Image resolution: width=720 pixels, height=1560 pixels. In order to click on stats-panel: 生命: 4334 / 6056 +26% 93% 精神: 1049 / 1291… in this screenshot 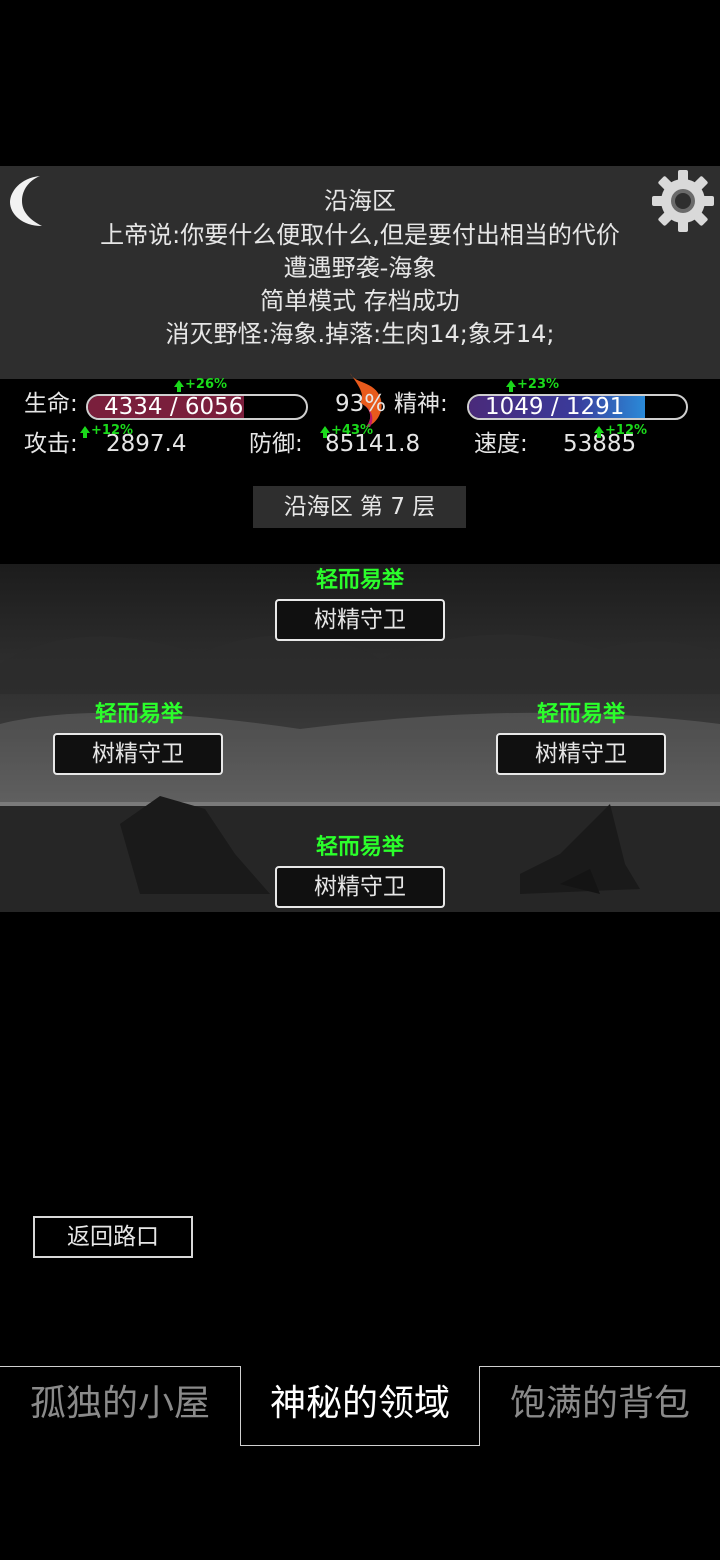, I will do `click(360, 421)`.